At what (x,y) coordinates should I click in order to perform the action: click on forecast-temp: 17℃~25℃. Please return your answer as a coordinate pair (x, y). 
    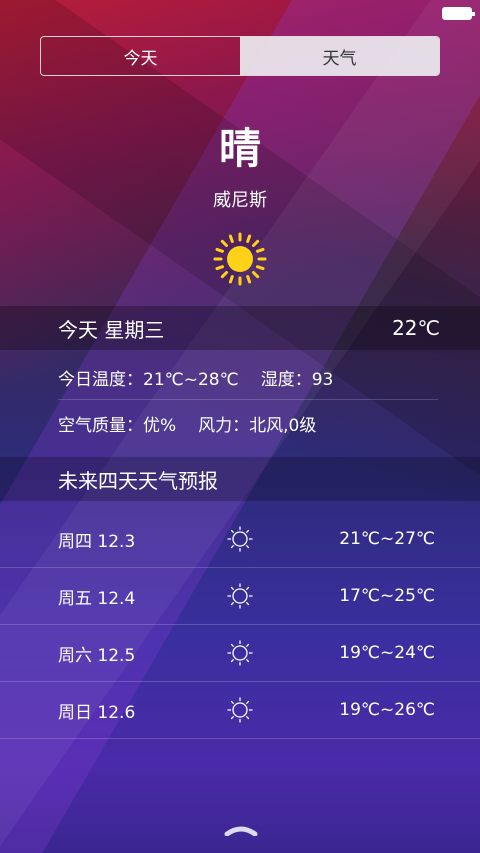
    Looking at the image, I should click on (387, 596).